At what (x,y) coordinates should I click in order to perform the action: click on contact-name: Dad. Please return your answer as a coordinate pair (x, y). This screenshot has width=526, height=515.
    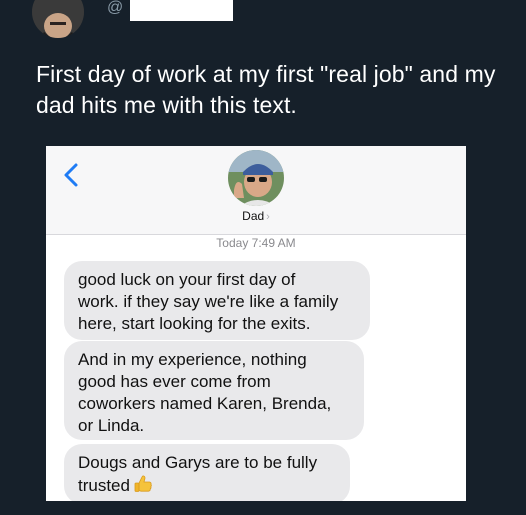
    Looking at the image, I should click on (253, 216).